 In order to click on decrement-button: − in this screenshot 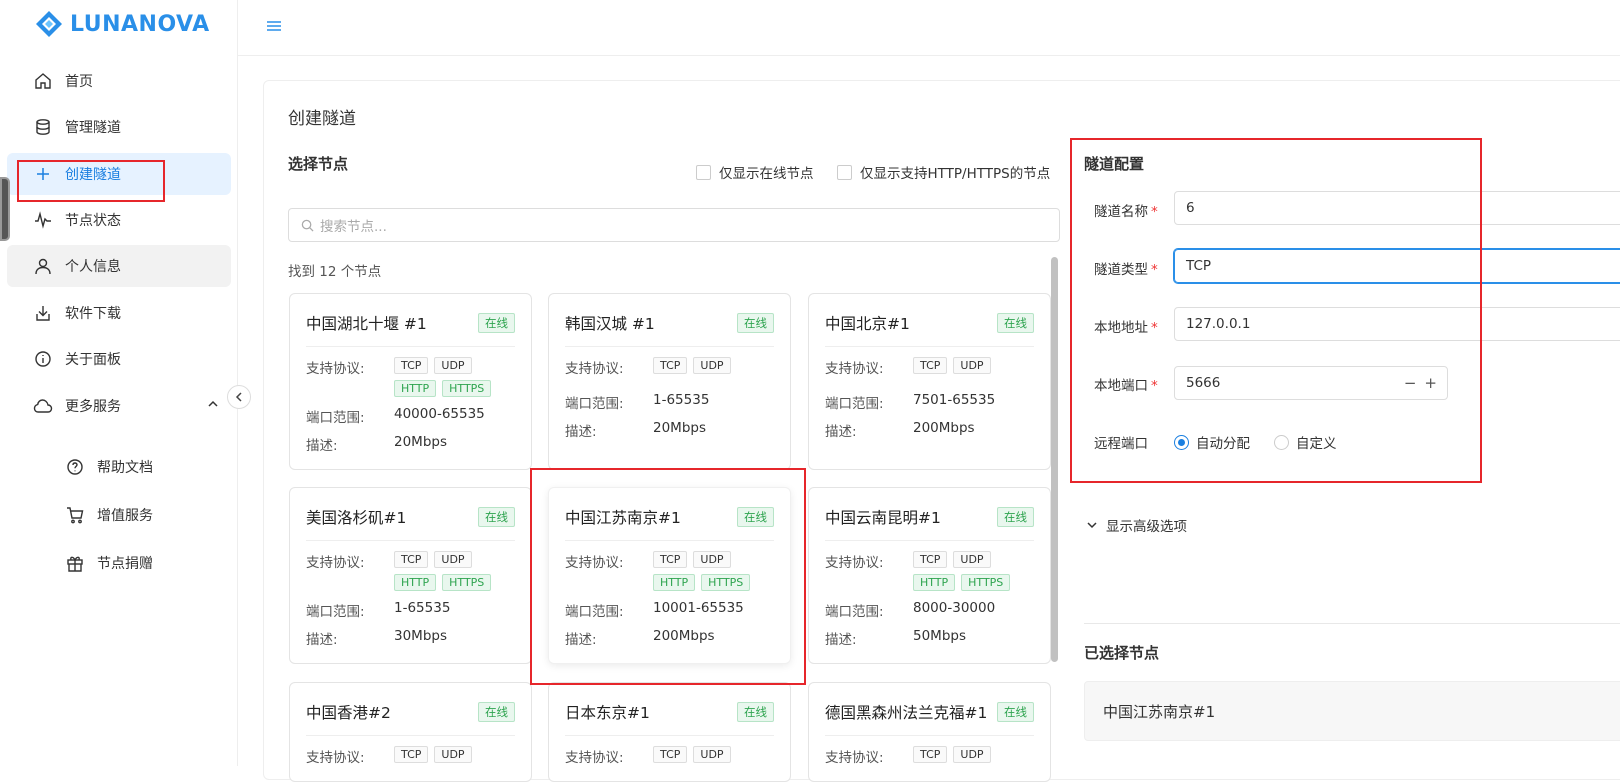, I will do `click(1410, 383)`.